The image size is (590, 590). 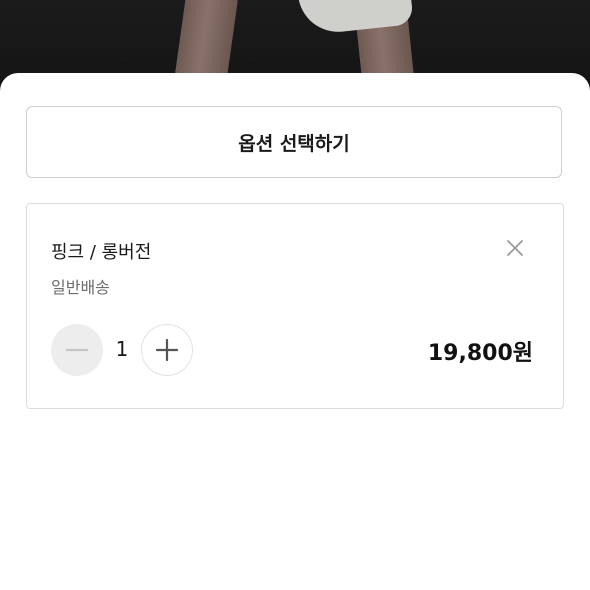 I want to click on minus-icon, so click(x=77, y=350).